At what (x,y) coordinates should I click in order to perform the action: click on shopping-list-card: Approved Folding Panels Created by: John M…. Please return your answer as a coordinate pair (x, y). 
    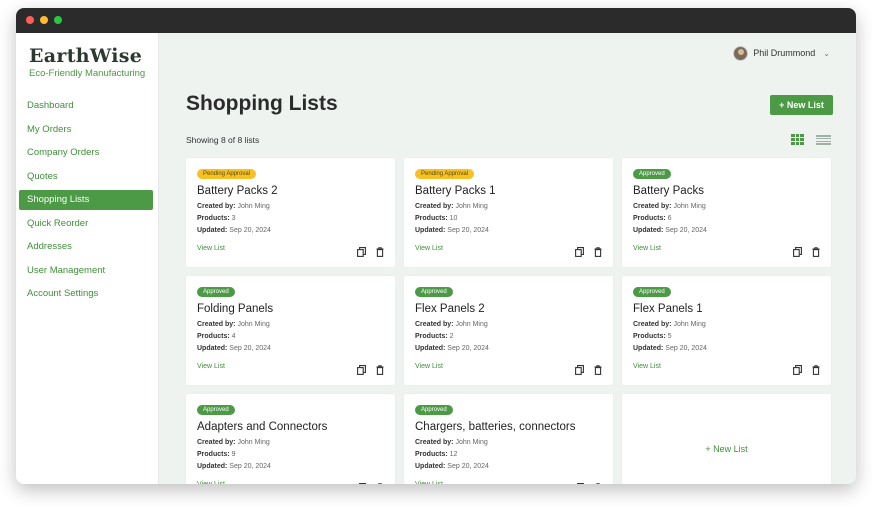
    Looking at the image, I should click on (290, 330).